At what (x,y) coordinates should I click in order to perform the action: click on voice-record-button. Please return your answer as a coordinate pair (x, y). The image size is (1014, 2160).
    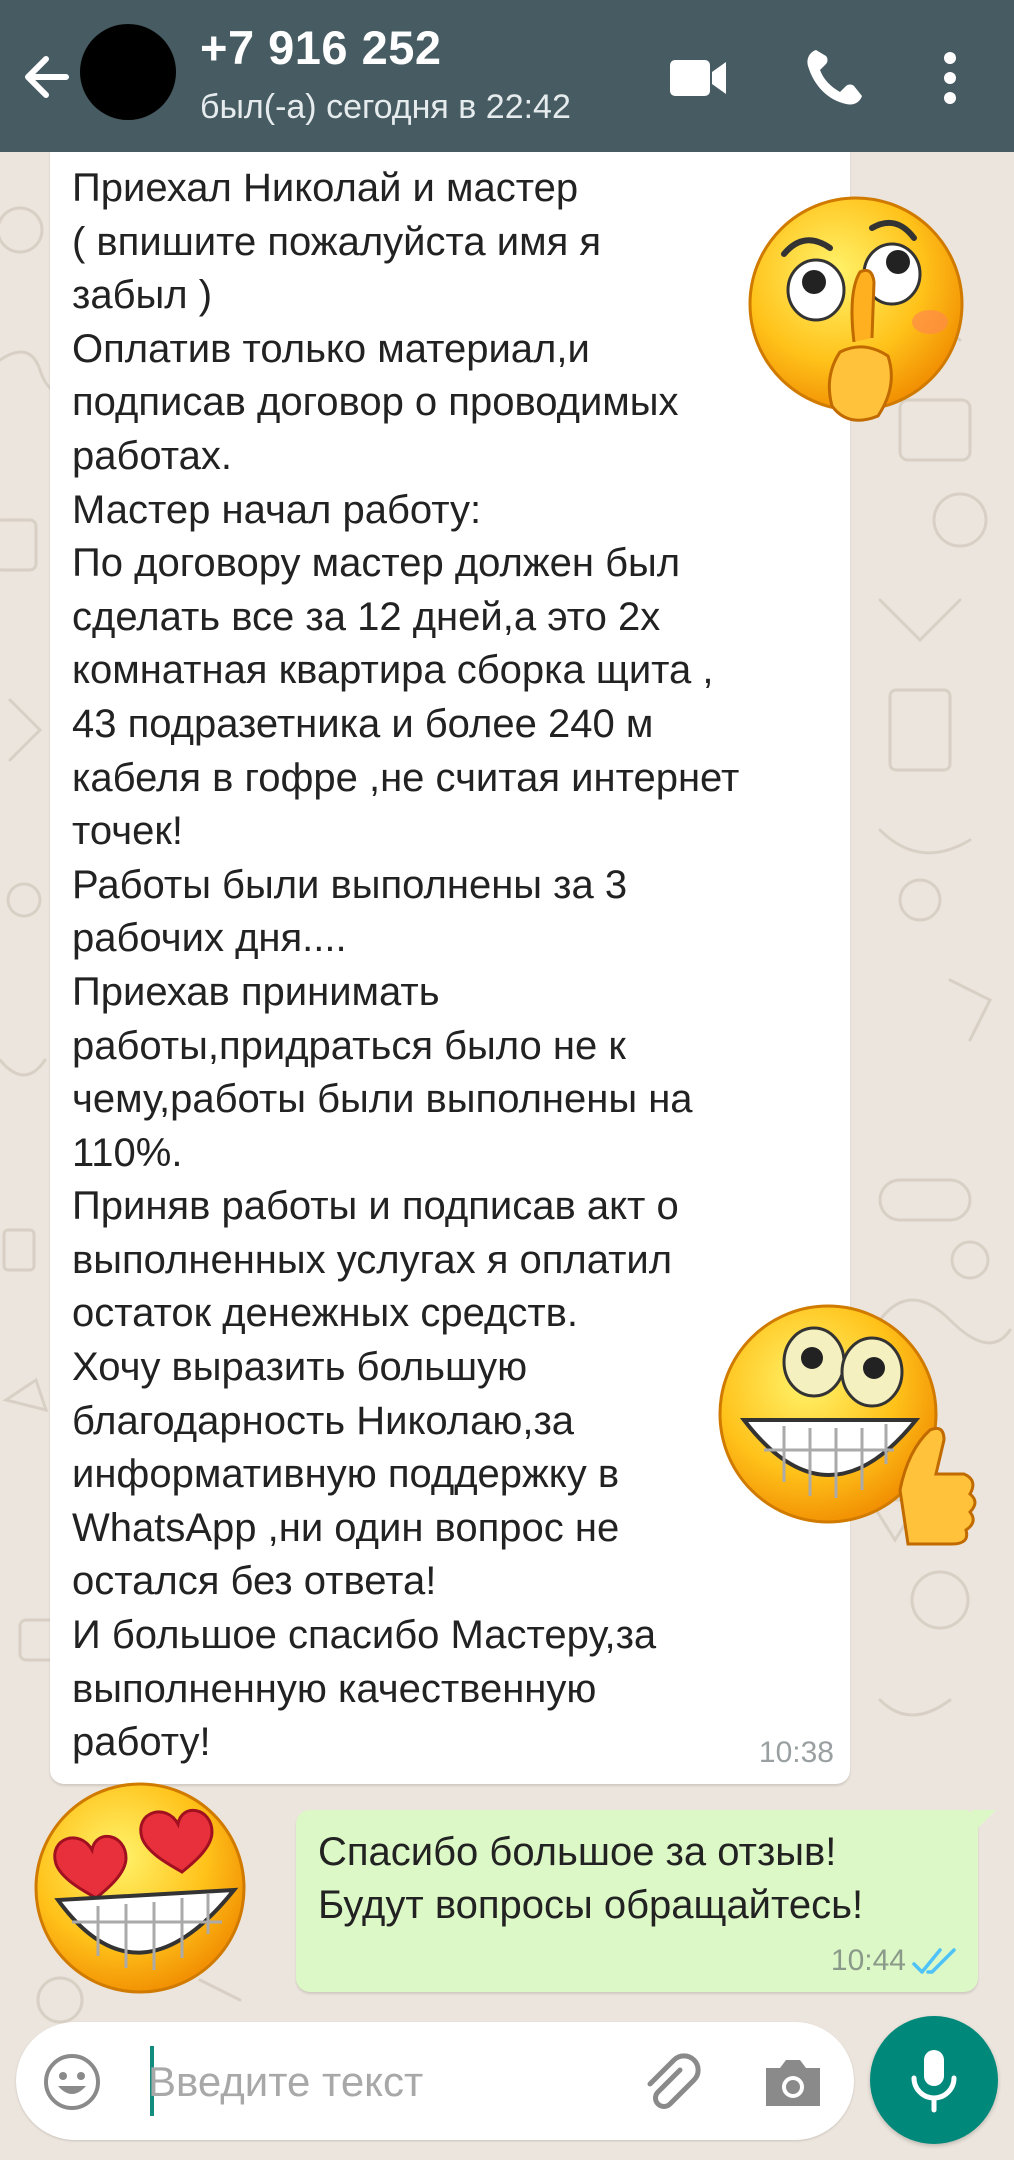
    Looking at the image, I should click on (934, 2080).